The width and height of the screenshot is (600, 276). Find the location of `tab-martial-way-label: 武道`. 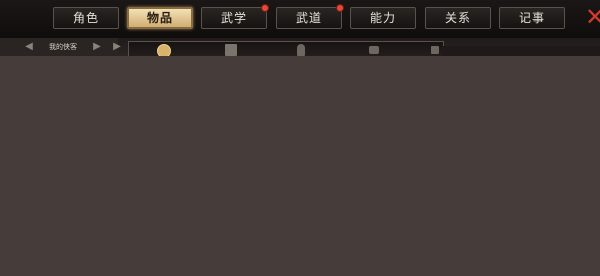

tab-martial-way-label: 武道 is located at coordinates (308, 18).